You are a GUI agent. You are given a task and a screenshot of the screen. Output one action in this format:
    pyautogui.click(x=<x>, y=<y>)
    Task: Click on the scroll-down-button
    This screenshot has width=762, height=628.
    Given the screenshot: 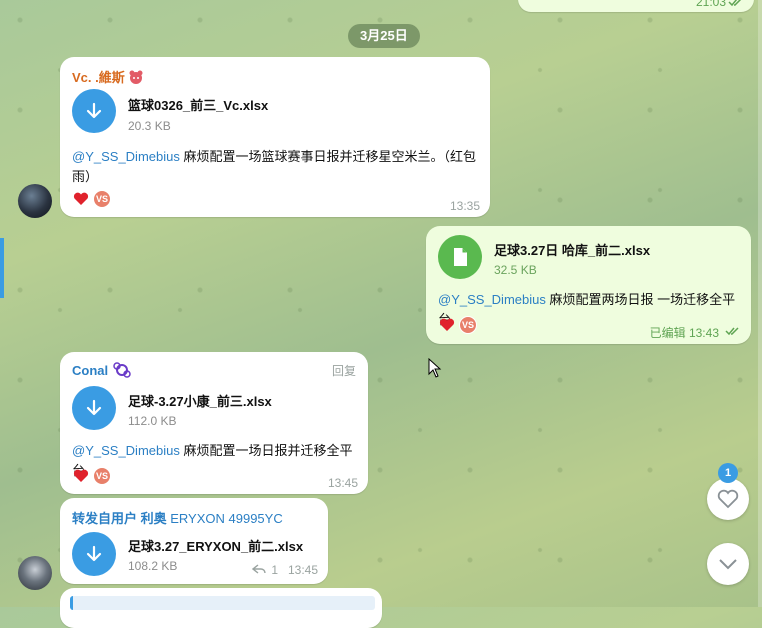 What is the action you would take?
    pyautogui.click(x=728, y=564)
    